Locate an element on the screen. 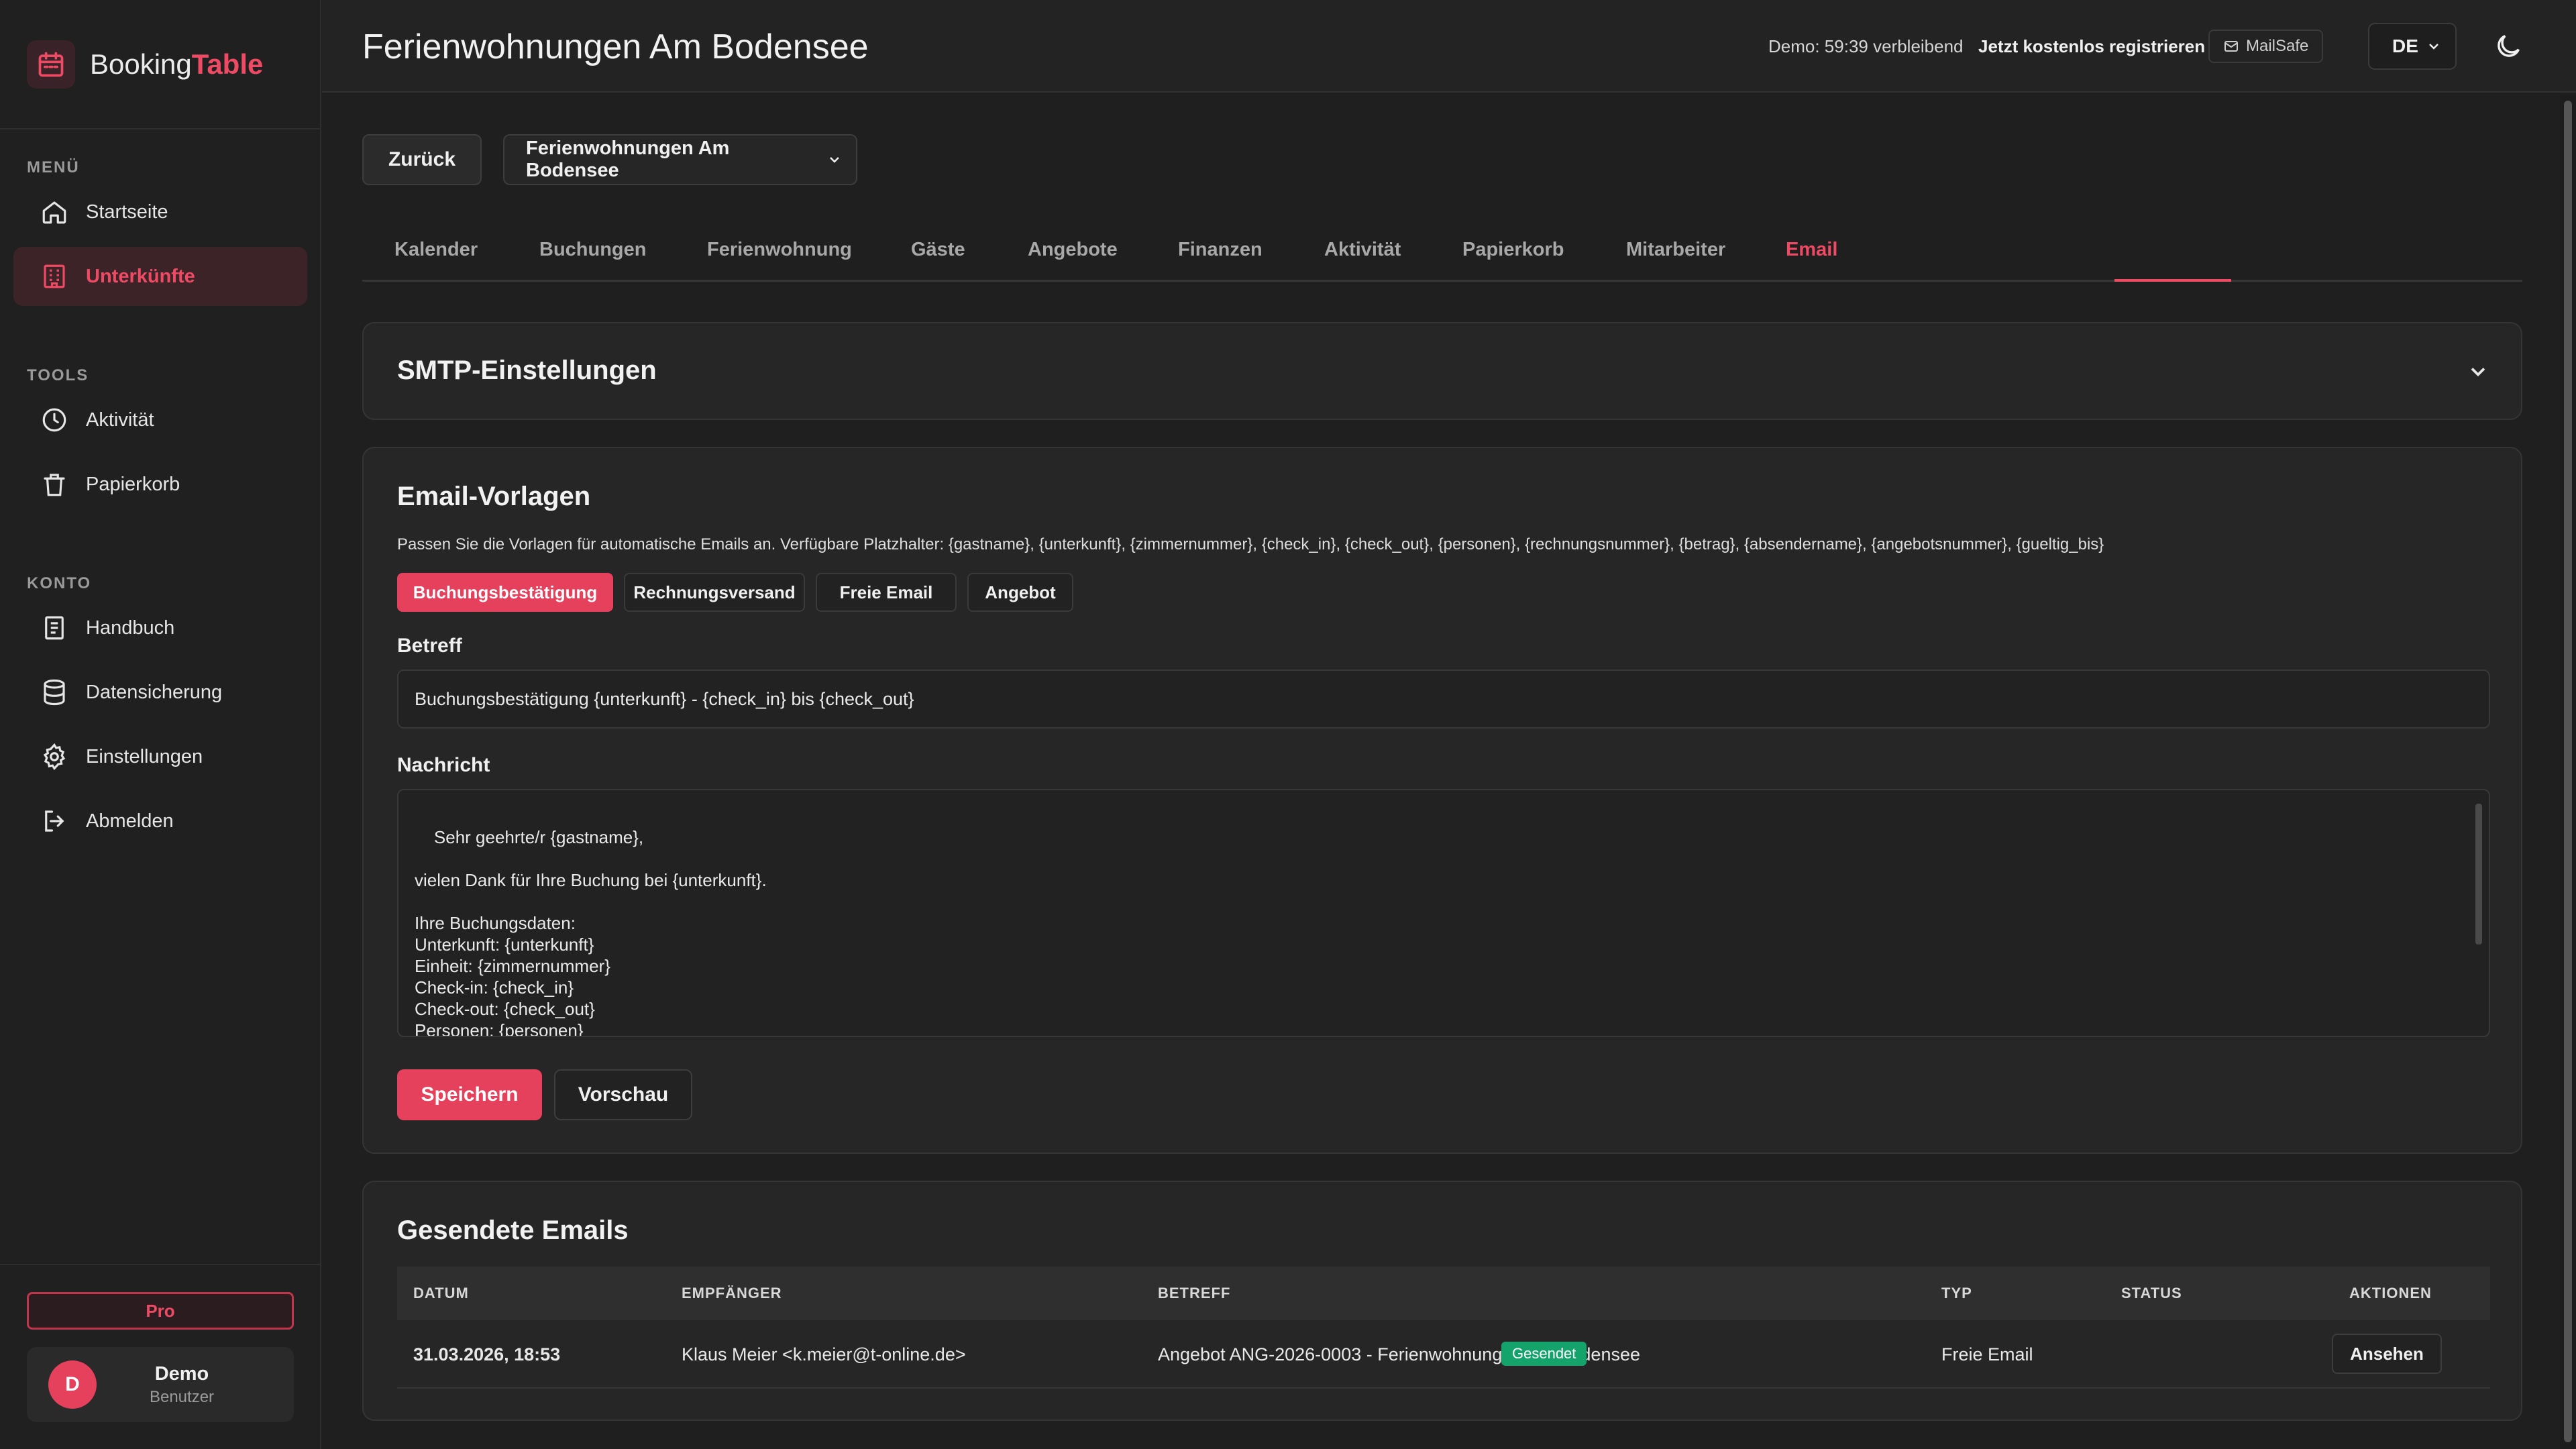  pro-badge: Pro is located at coordinates (160, 1311).